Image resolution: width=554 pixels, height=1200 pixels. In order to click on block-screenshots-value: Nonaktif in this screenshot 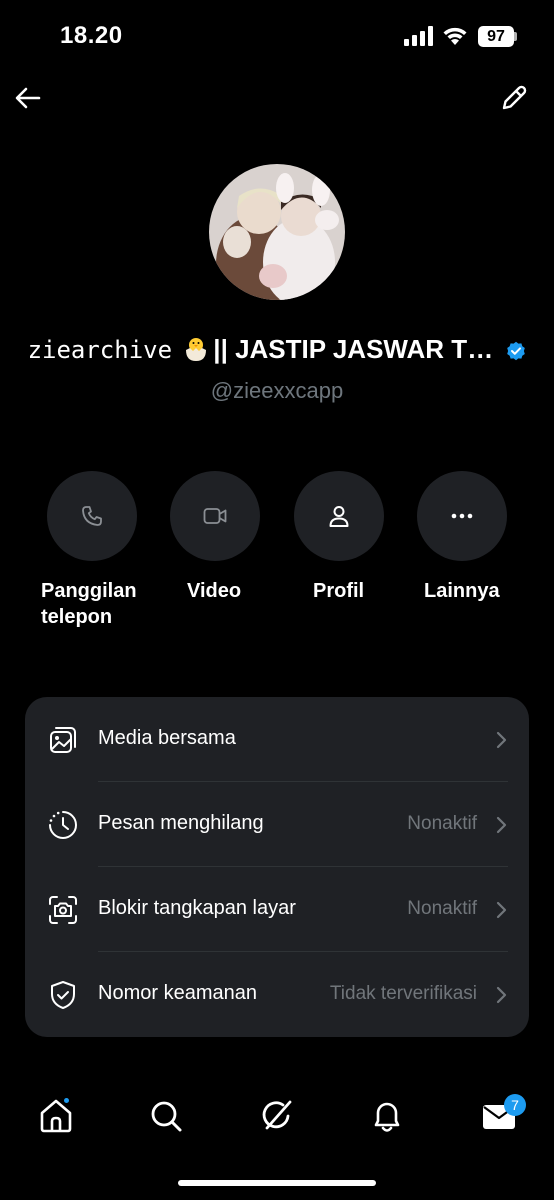, I will do `click(442, 908)`.